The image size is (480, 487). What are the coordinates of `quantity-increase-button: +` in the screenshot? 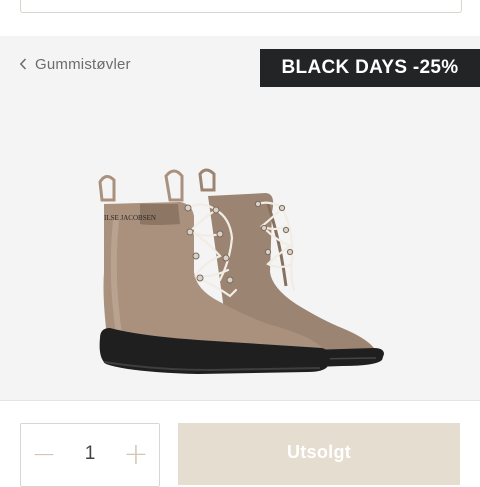 It's located at (136, 455).